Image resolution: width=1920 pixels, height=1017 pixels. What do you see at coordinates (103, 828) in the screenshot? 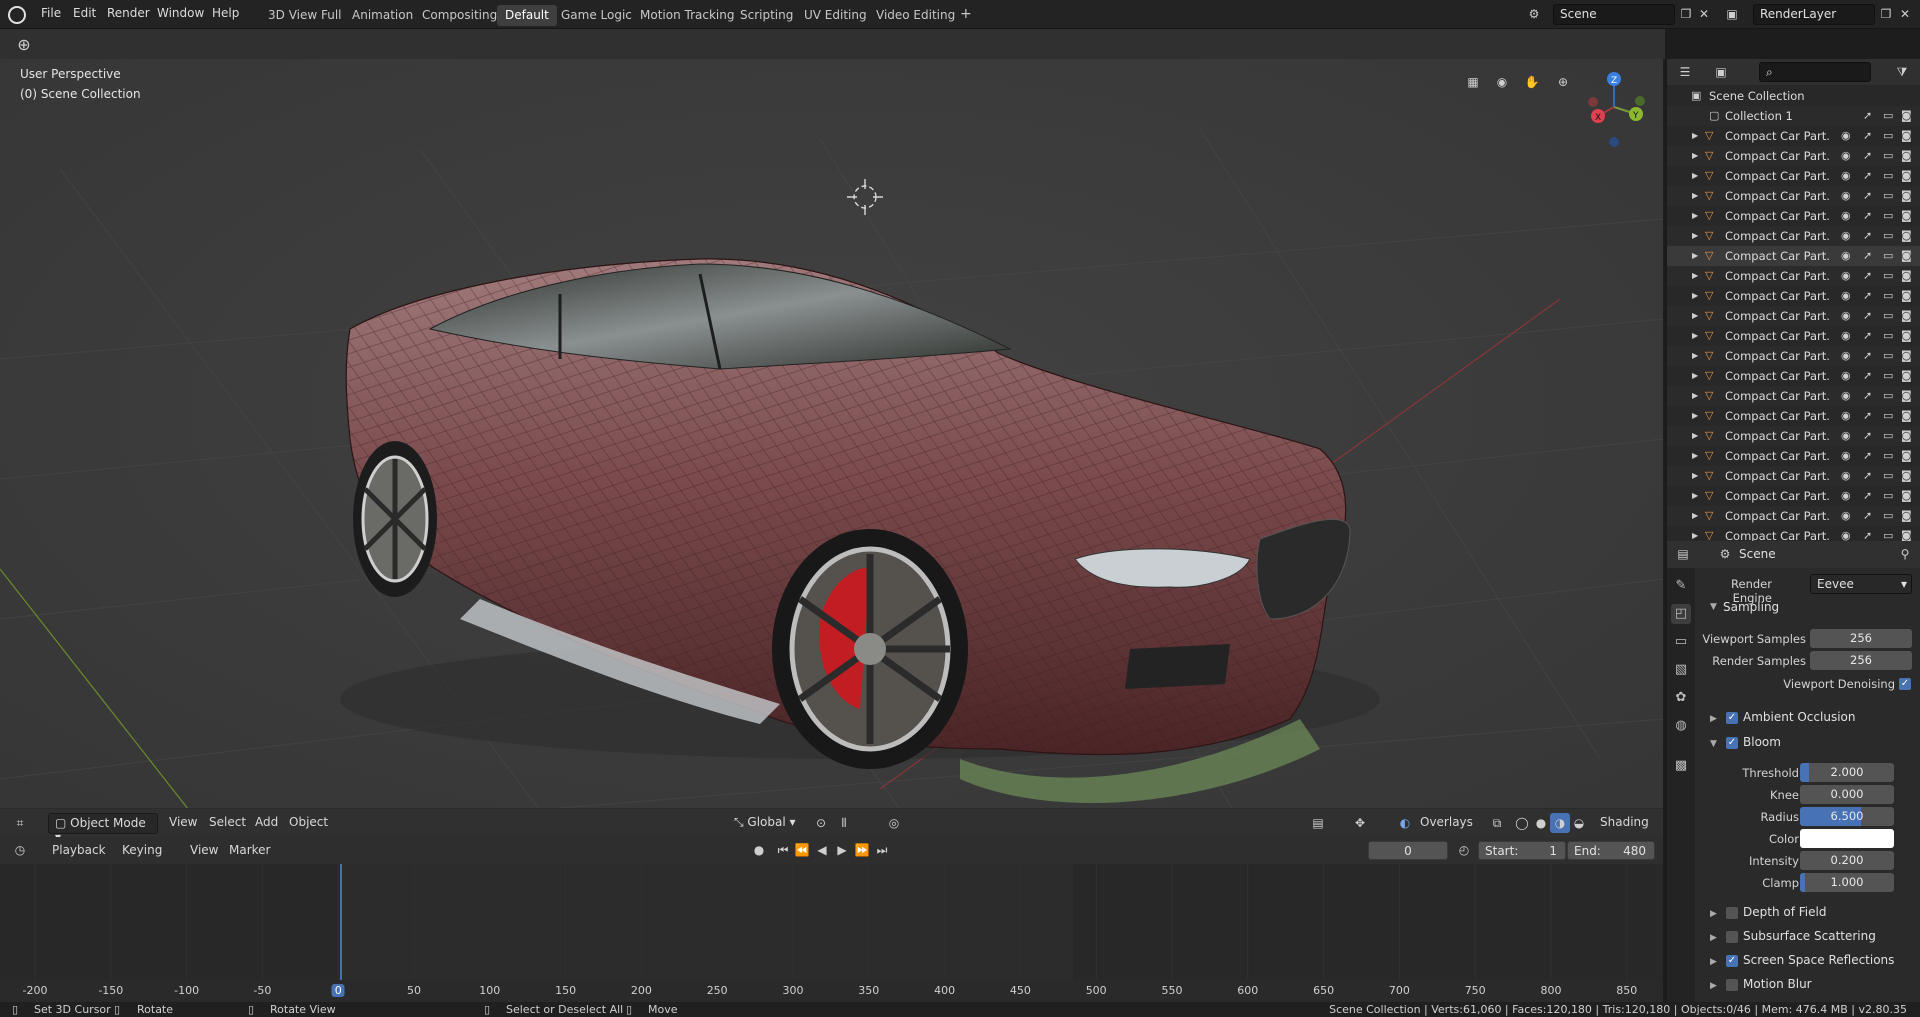
I see `mode-dropdown: ▢ Object Mode ▾` at bounding box center [103, 828].